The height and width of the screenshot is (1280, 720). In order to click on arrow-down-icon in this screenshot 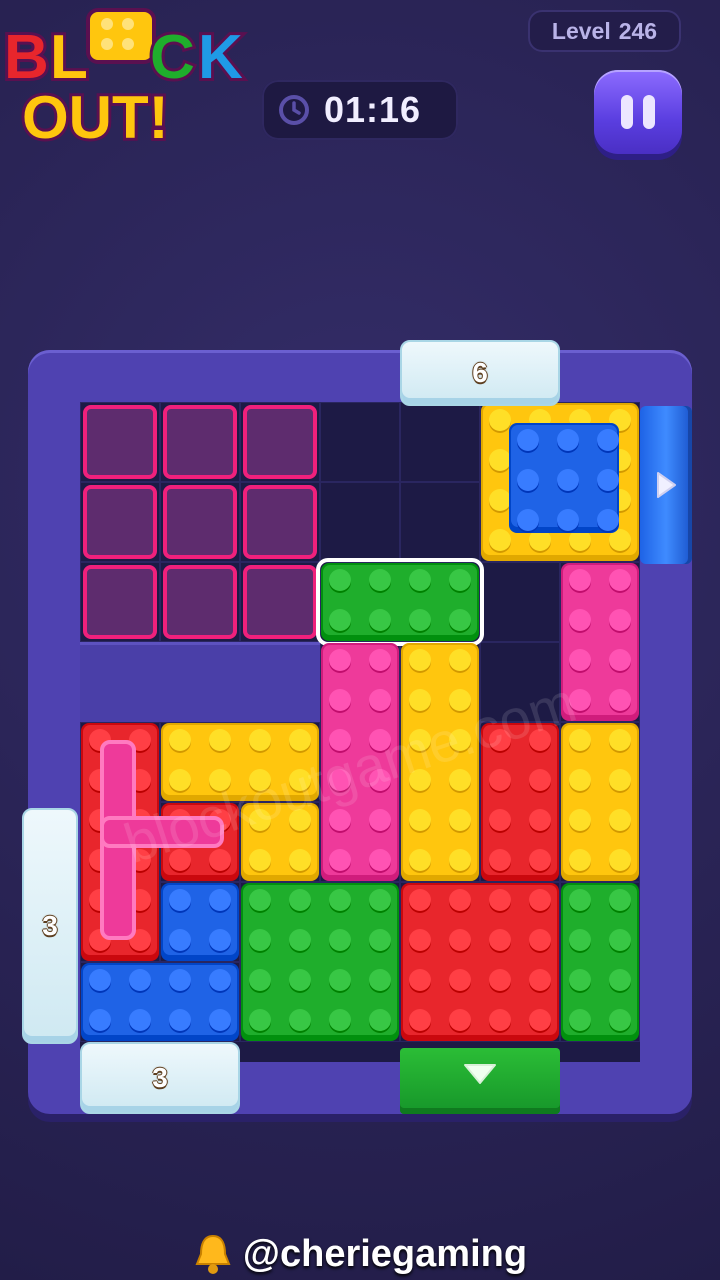, I will do `click(480, 1074)`.